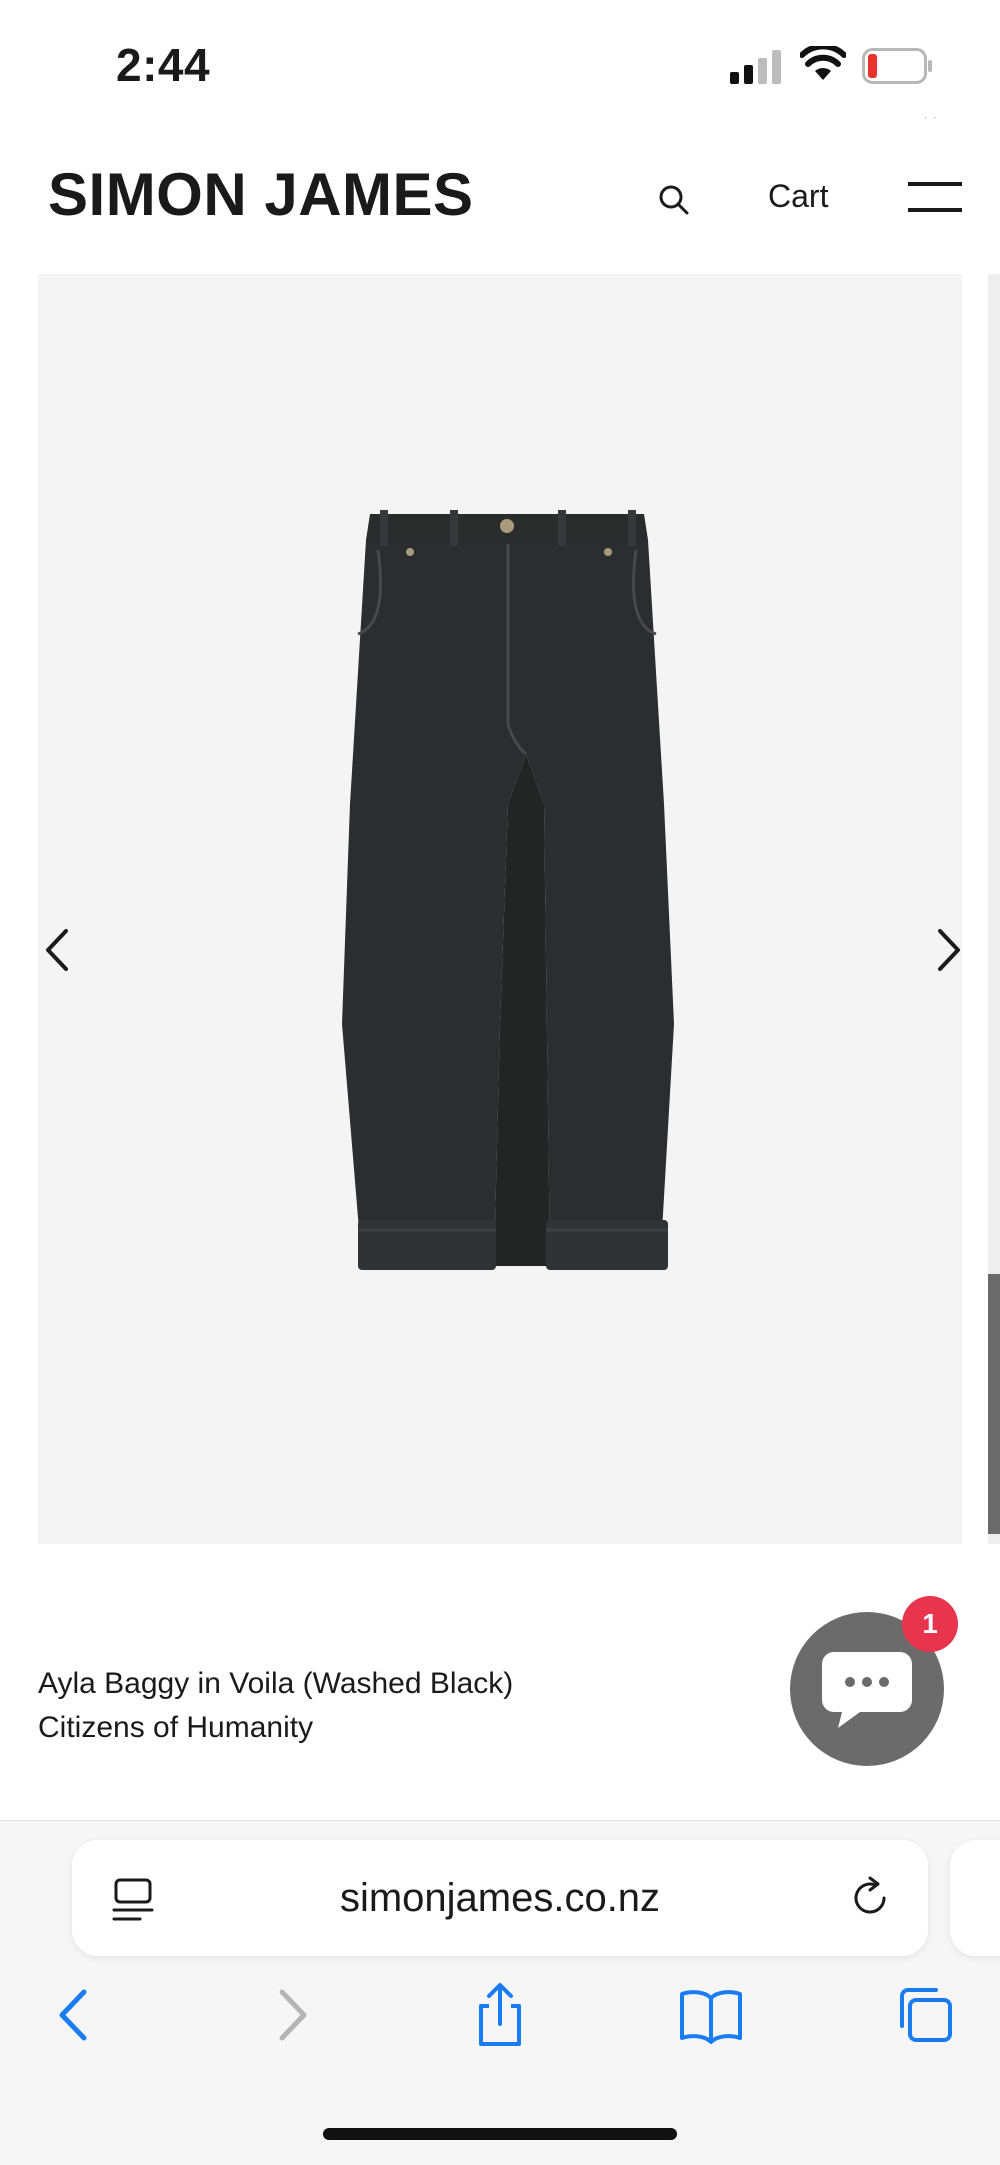 The height and width of the screenshot is (2165, 1000). Describe the element at coordinates (935, 197) in the screenshot. I see `hamburger-menu-icon` at that location.